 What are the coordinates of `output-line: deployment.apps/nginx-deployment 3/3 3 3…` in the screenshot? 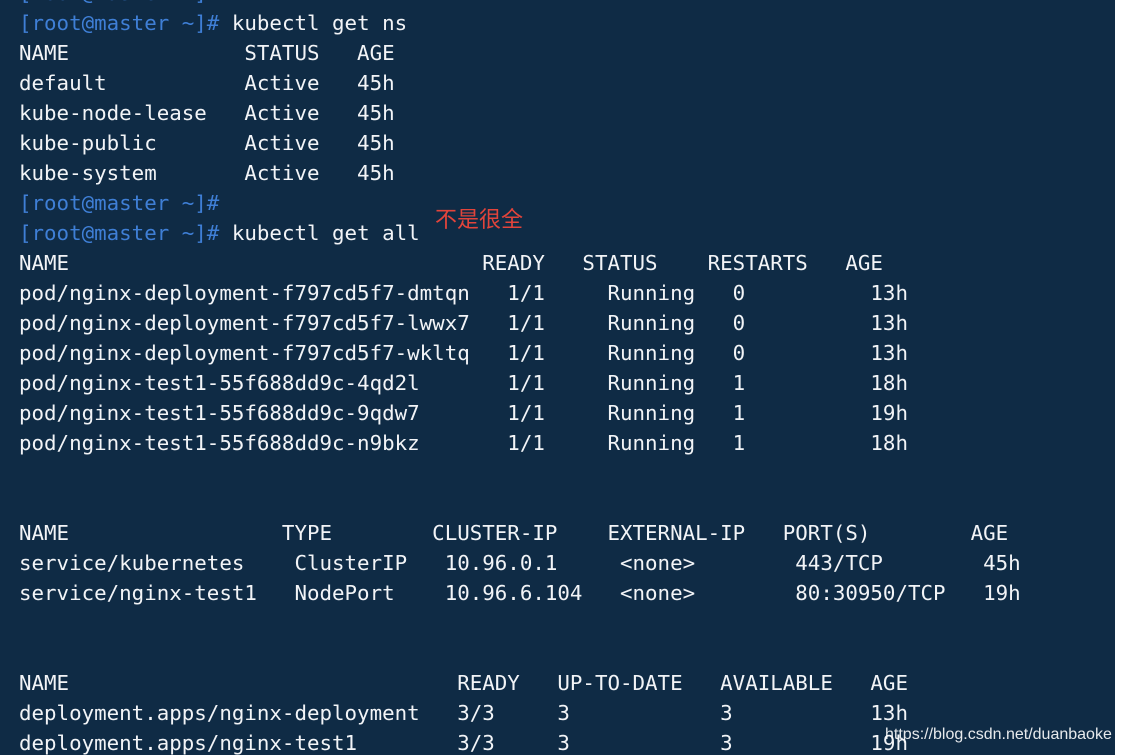 It's located at (463, 713).